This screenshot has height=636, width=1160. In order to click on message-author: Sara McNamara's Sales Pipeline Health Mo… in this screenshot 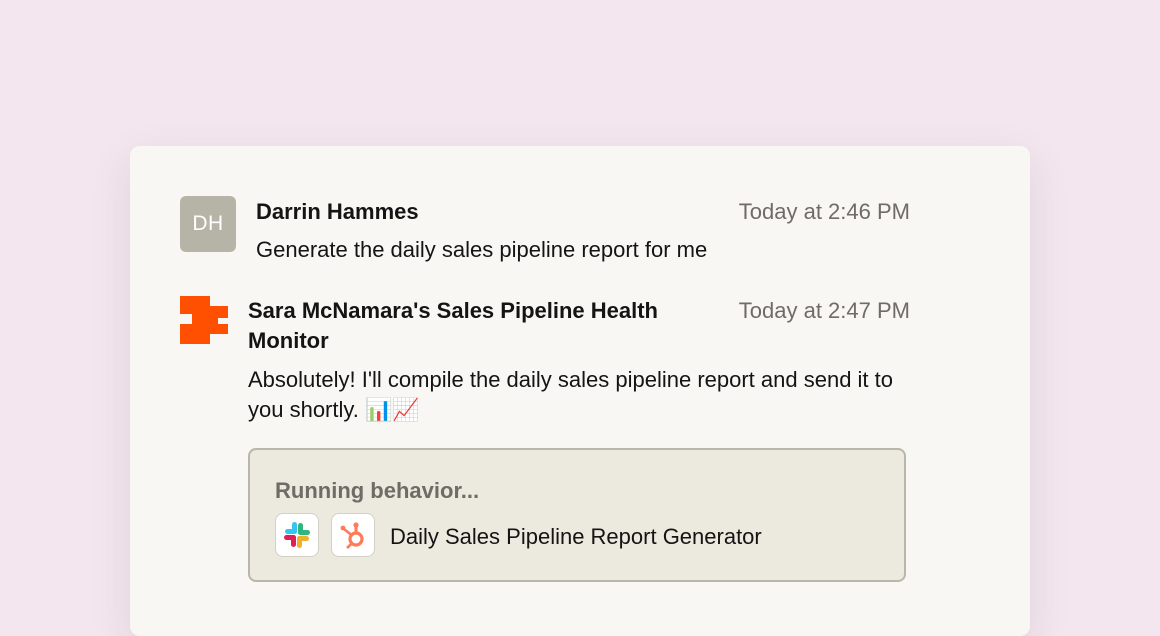, I will do `click(458, 326)`.